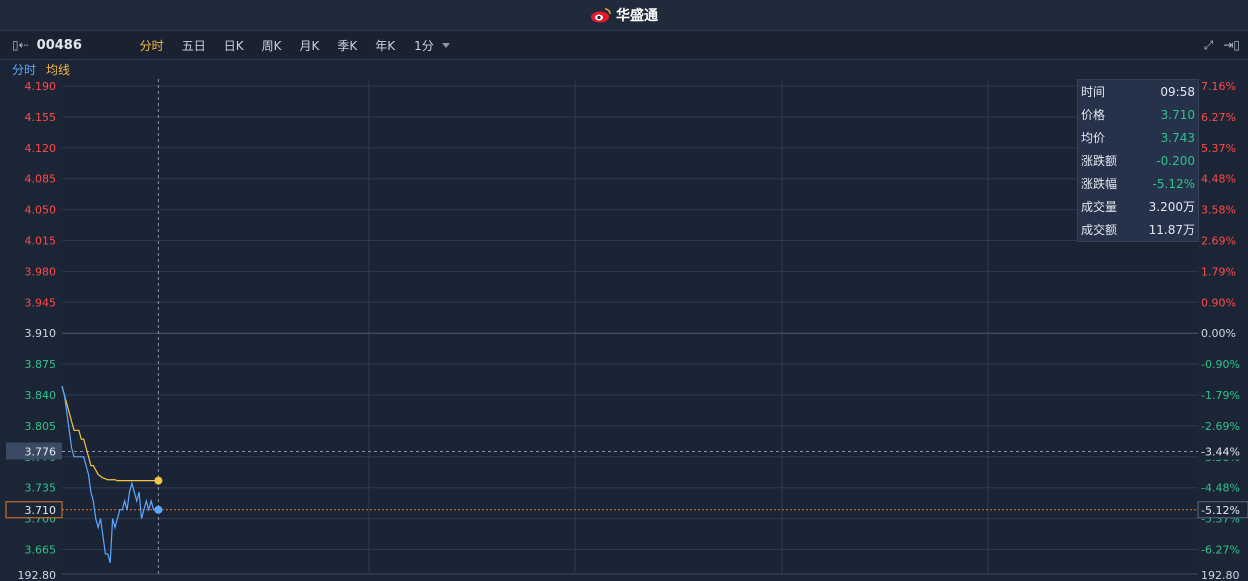  I want to click on brand-logo: 华盛通, so click(624, 15).